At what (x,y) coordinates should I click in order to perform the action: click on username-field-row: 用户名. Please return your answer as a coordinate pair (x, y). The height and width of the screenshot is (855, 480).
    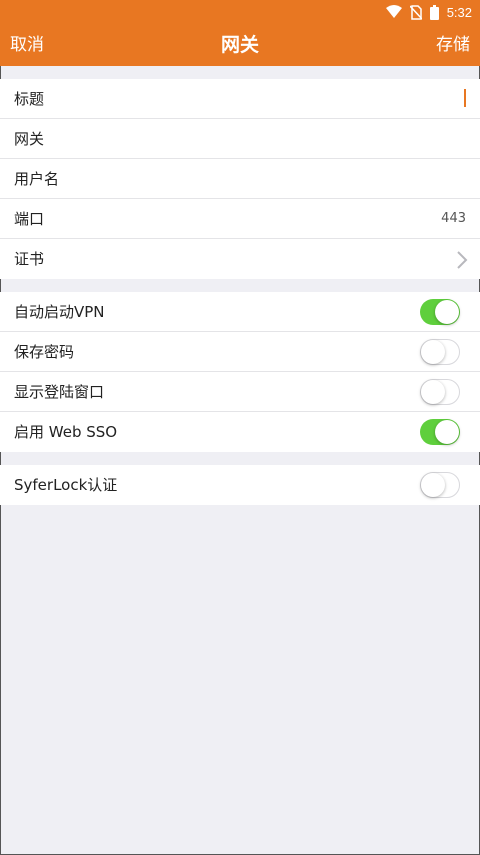
    Looking at the image, I should click on (240, 179).